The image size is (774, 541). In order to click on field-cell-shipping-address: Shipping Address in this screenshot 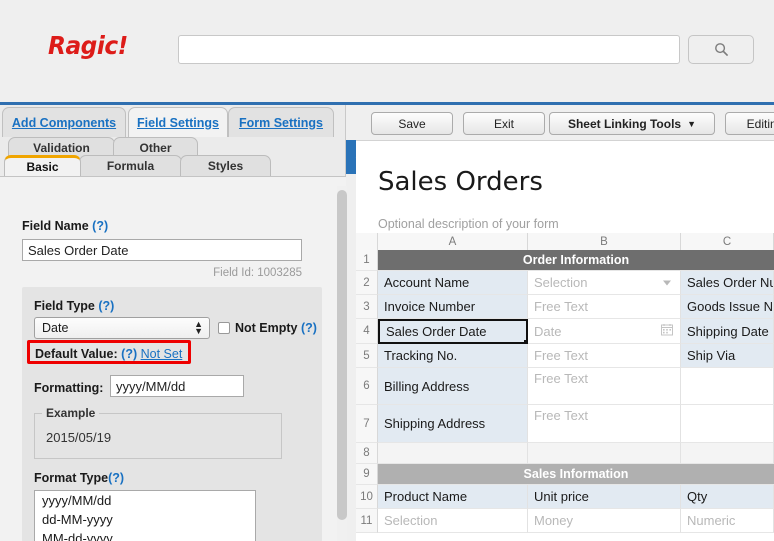, I will do `click(453, 424)`.